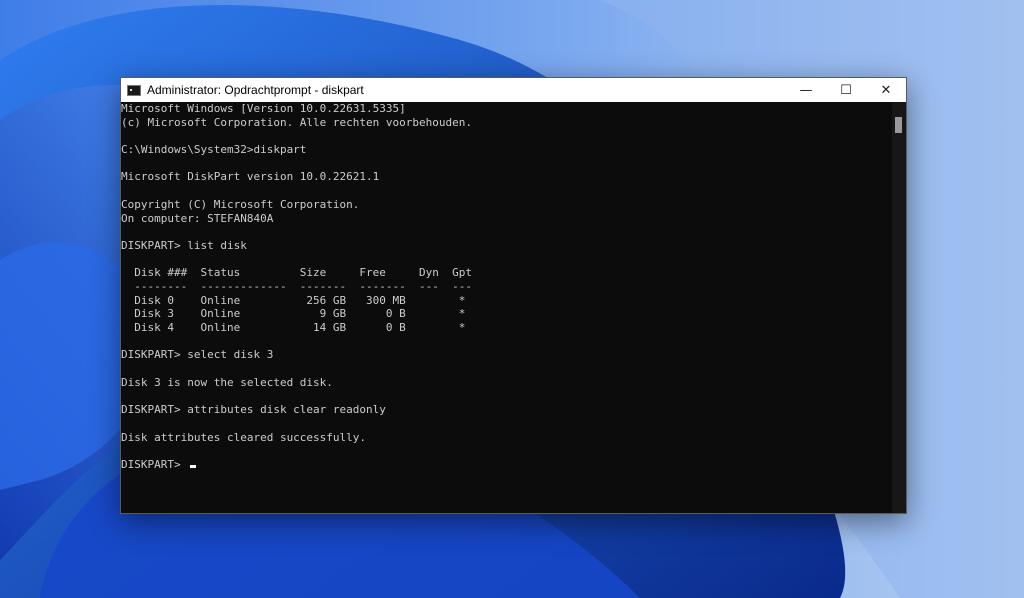 The height and width of the screenshot is (598, 1024). What do you see at coordinates (214, 150) in the screenshot?
I see `console-line: C:\Windows\System32>diskpart` at bounding box center [214, 150].